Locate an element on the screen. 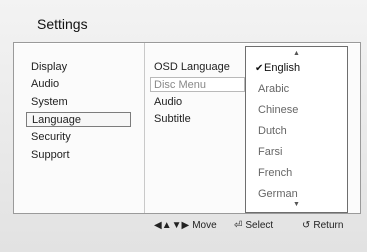  enter-icon: ⏎ is located at coordinates (238, 225).